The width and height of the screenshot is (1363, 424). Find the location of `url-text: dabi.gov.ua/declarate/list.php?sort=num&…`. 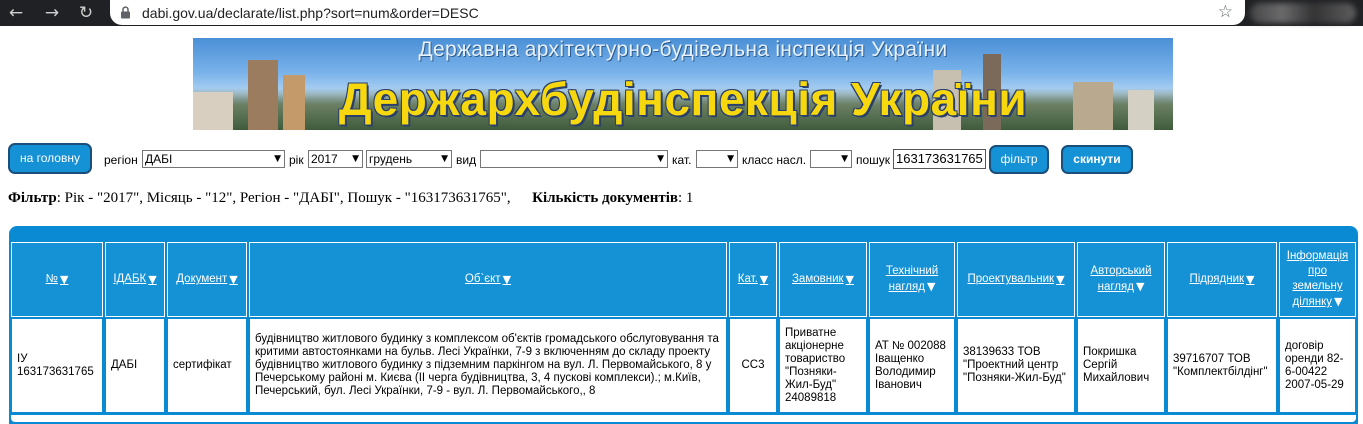

url-text: dabi.gov.ua/declarate/list.php?sort=num&… is located at coordinates (310, 13).